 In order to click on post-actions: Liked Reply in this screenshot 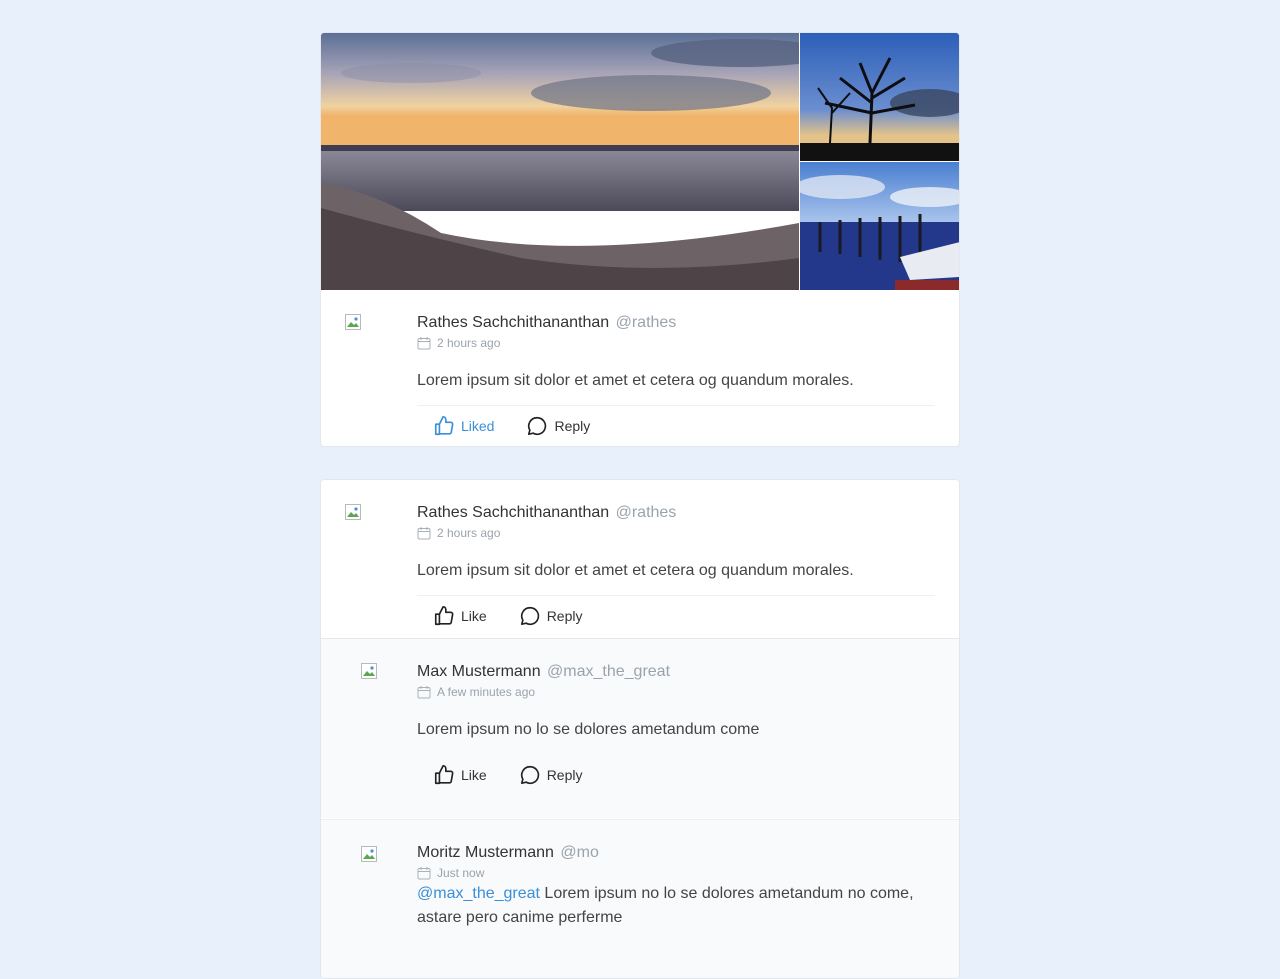, I will do `click(511, 426)`.